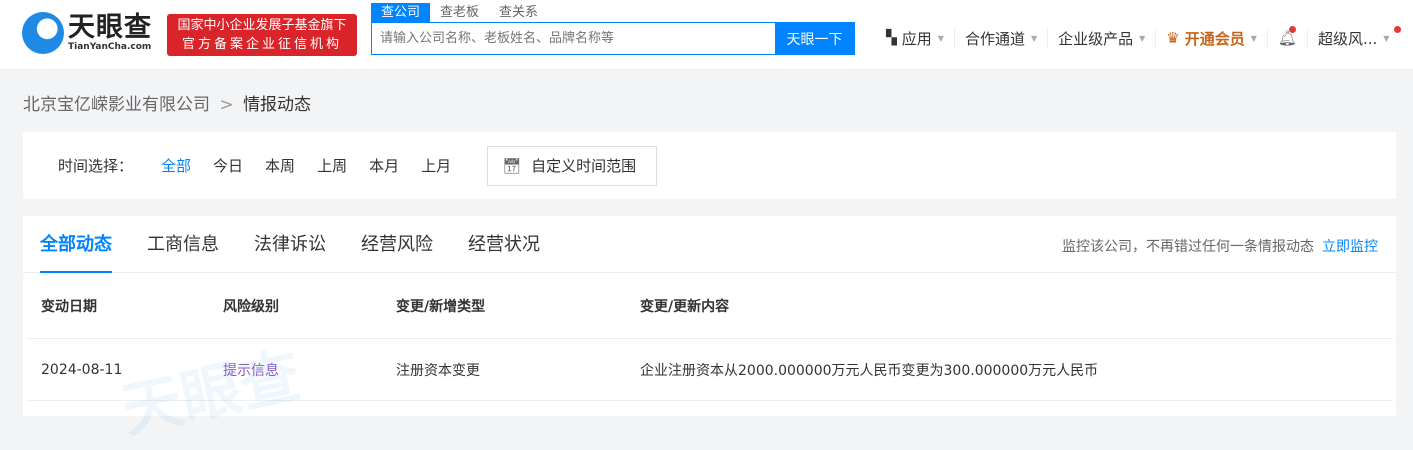 The height and width of the screenshot is (450, 1413). What do you see at coordinates (110, 27) in the screenshot?
I see `logo-text: 天眼查` at bounding box center [110, 27].